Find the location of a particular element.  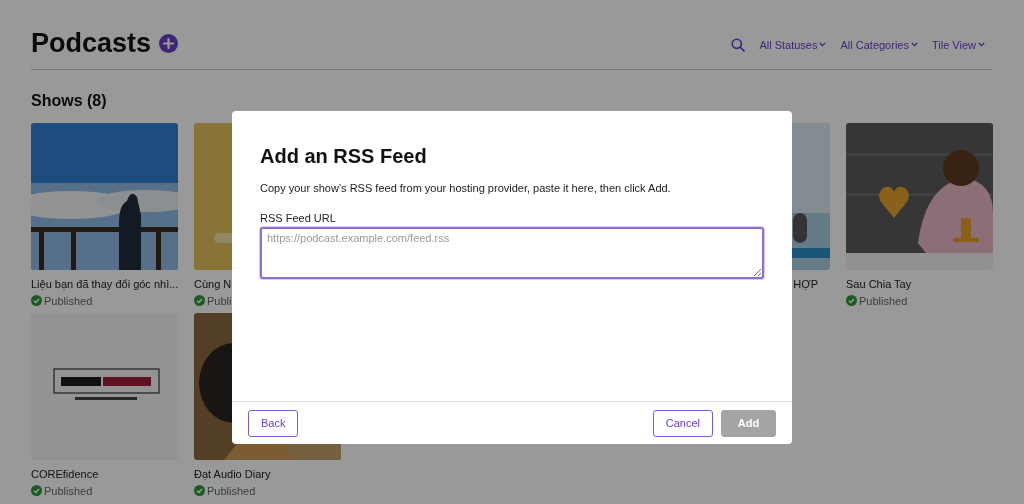

field-label: RSS Feed URL is located at coordinates (298, 218).